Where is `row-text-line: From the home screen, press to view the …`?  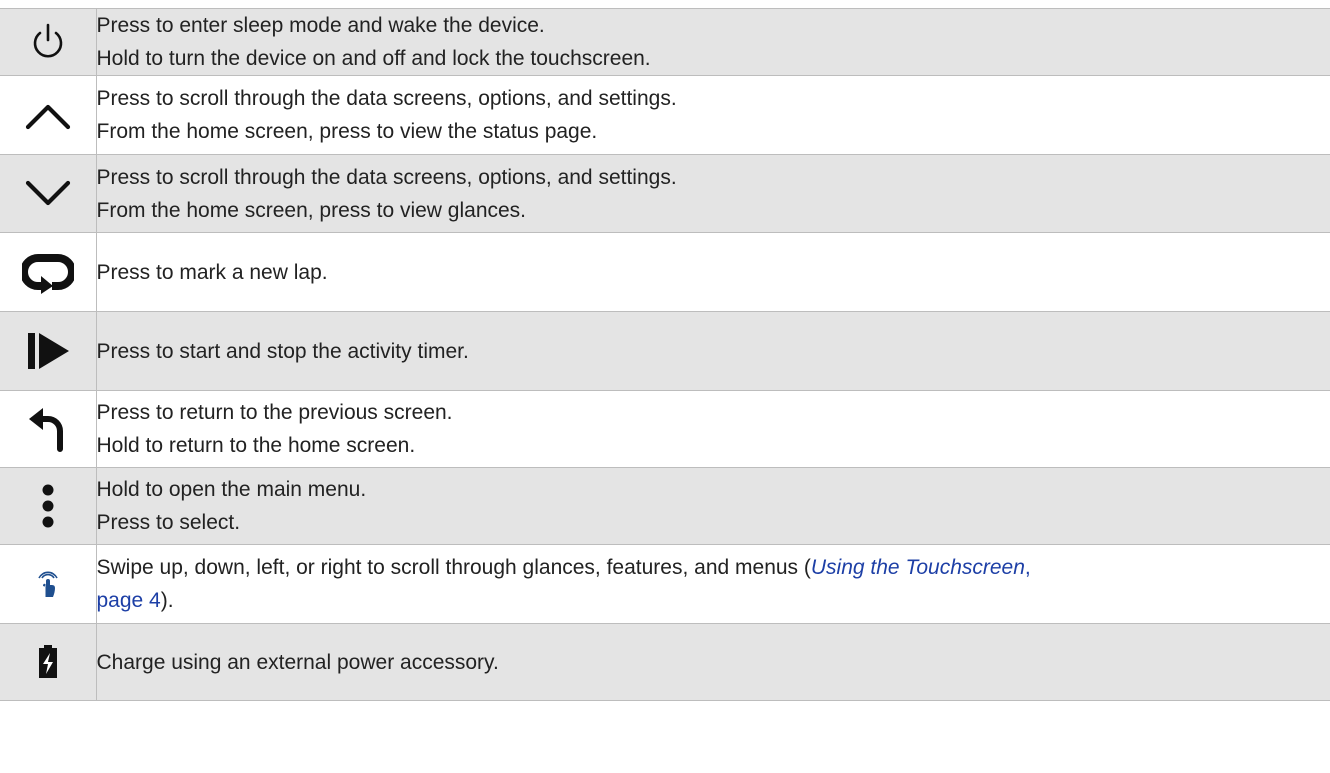
row-text-line: From the home screen, press to view the … is located at coordinates (347, 131).